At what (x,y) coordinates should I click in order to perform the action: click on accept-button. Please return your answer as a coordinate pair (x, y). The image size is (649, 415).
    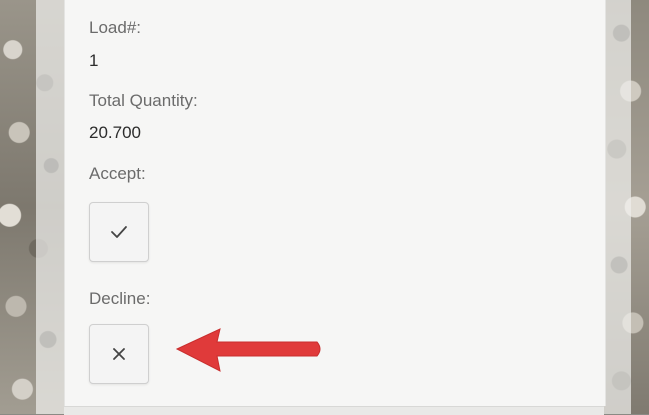
    Looking at the image, I should click on (119, 232).